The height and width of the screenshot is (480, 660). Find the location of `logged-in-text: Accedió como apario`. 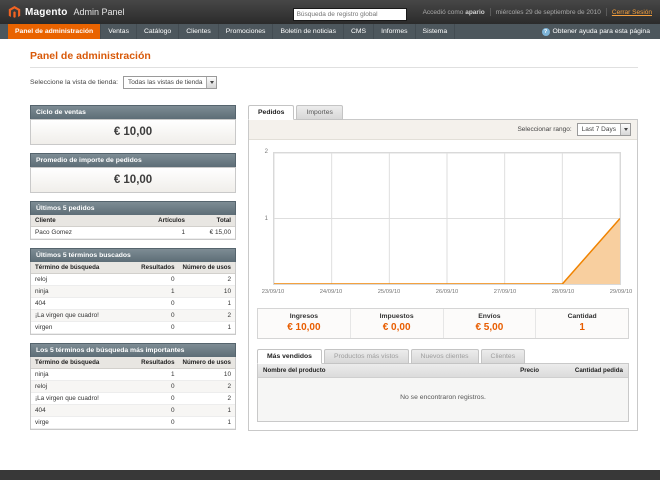

logged-in-text: Accedió como apario is located at coordinates (454, 12).